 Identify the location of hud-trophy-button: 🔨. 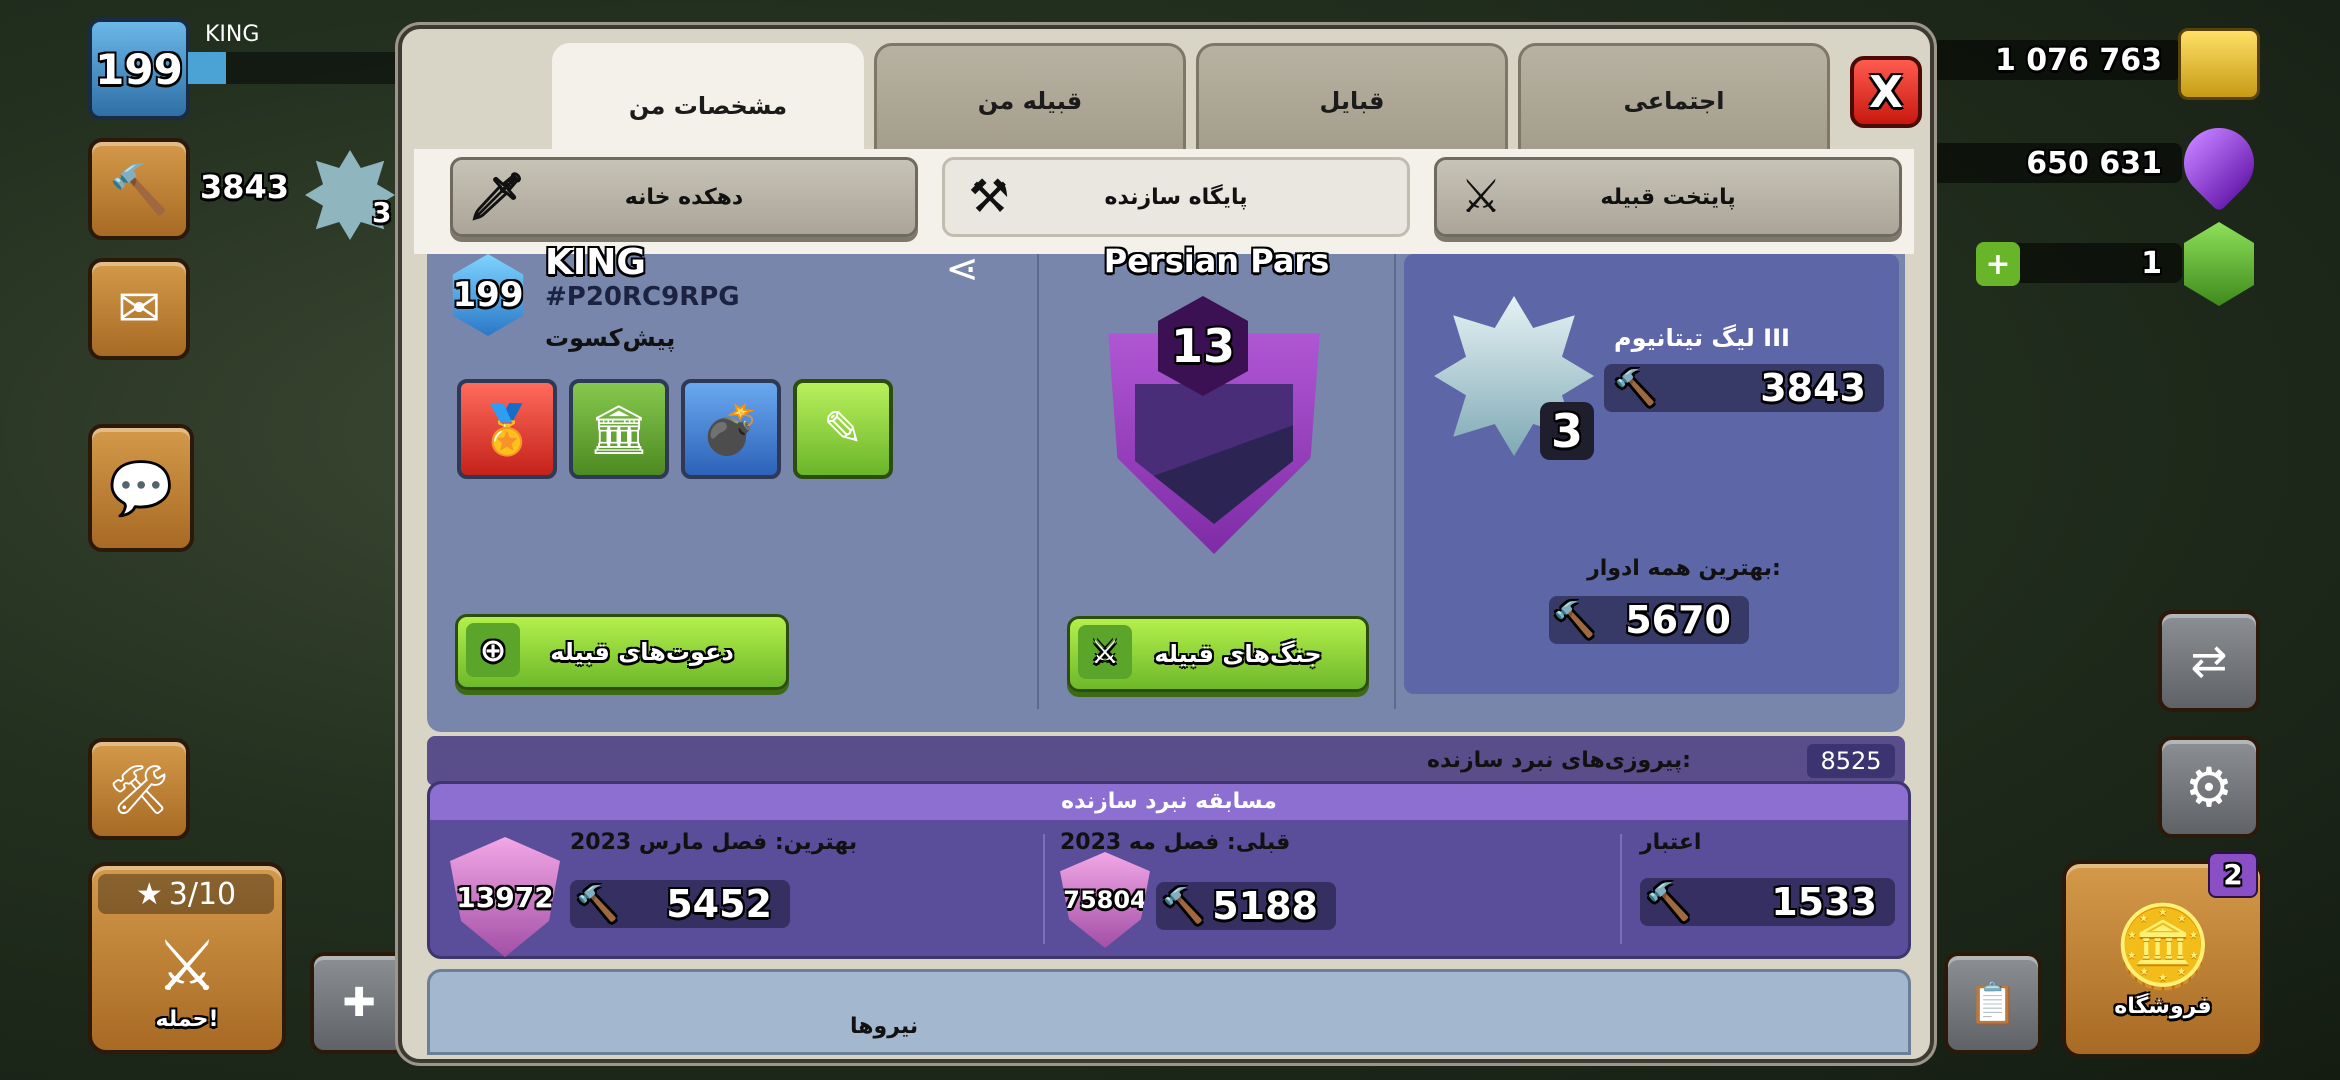
(139, 189).